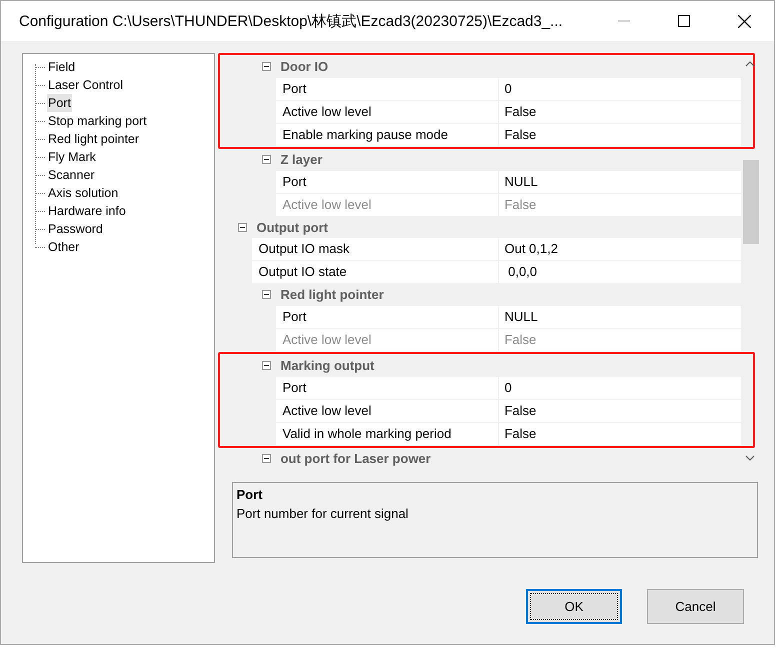 The image size is (783, 655). Describe the element at coordinates (301, 160) in the screenshot. I see `group-header: Z layer` at that location.